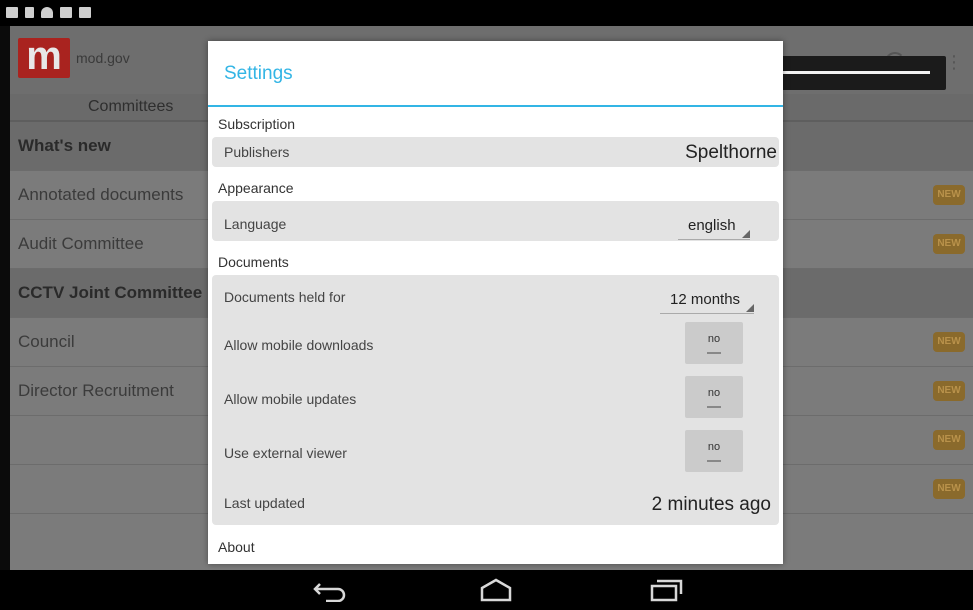  Describe the element at coordinates (12, 12) in the screenshot. I see `image-icon` at that location.